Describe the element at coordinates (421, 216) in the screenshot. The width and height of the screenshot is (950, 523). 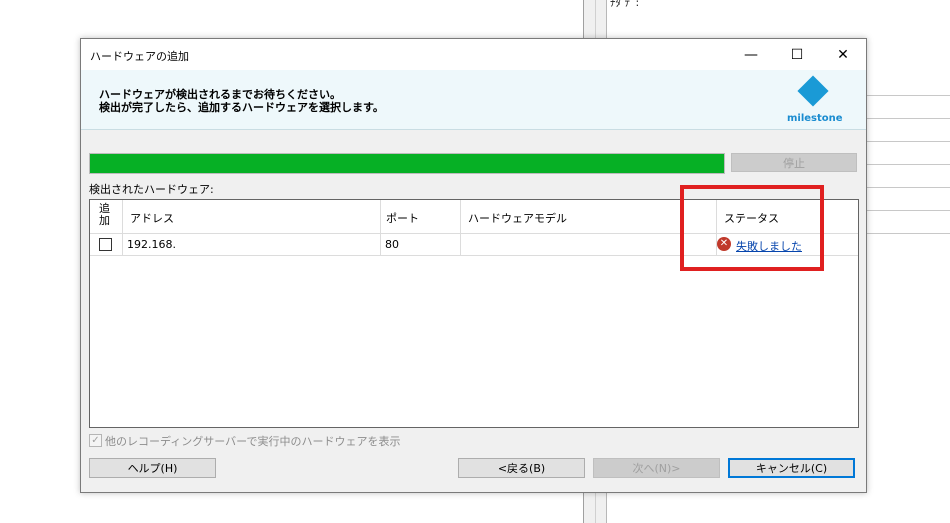
I see `col-port-header: ポート` at that location.